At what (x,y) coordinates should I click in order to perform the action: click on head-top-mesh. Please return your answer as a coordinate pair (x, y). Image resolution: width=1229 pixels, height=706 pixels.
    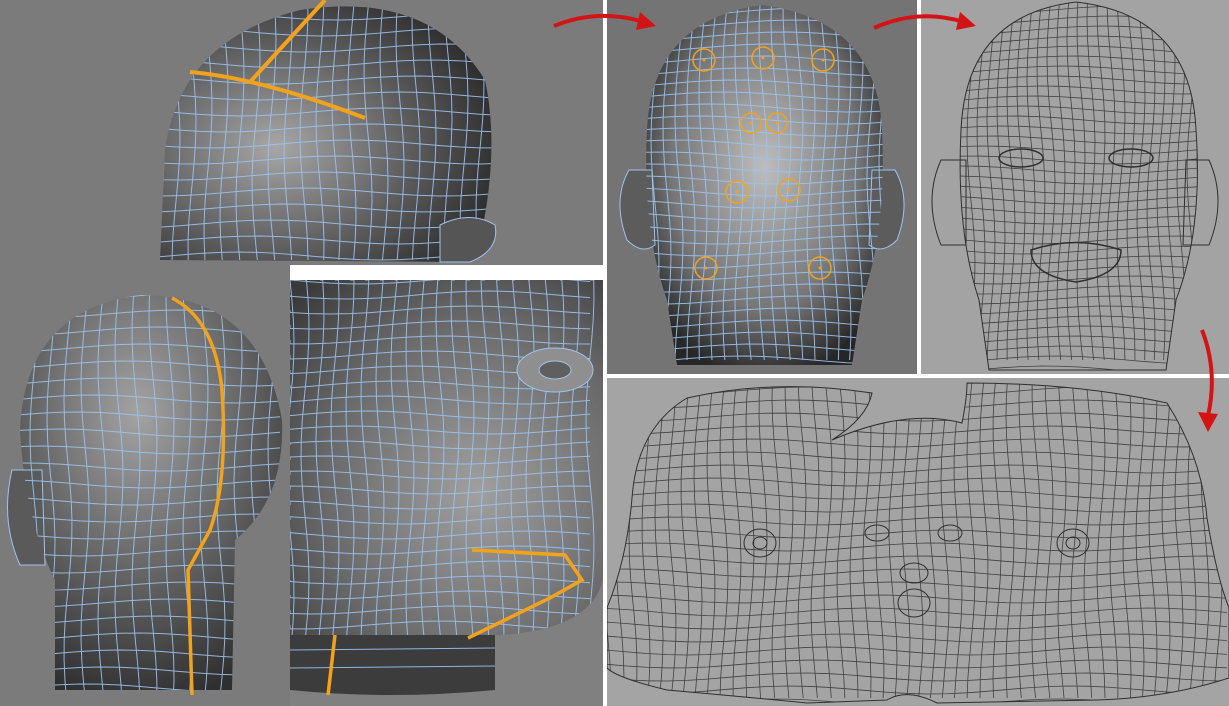
    Looking at the image, I should click on (328, 131).